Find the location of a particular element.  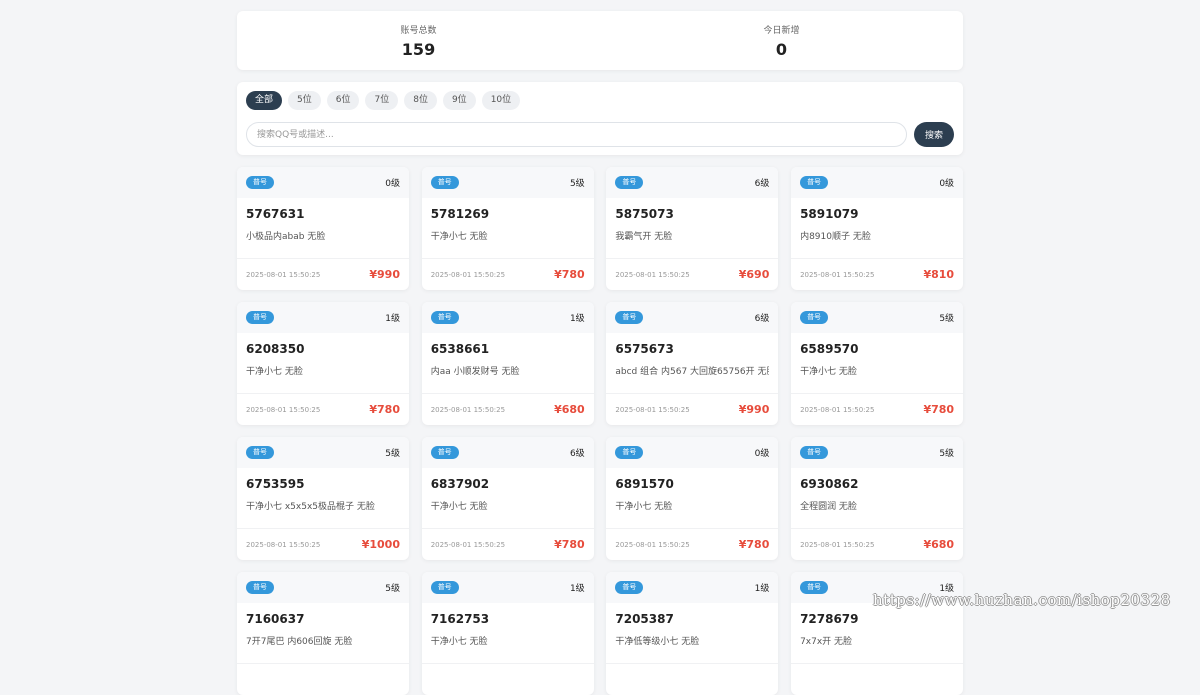

stat-today-value: 0 is located at coordinates (781, 49).